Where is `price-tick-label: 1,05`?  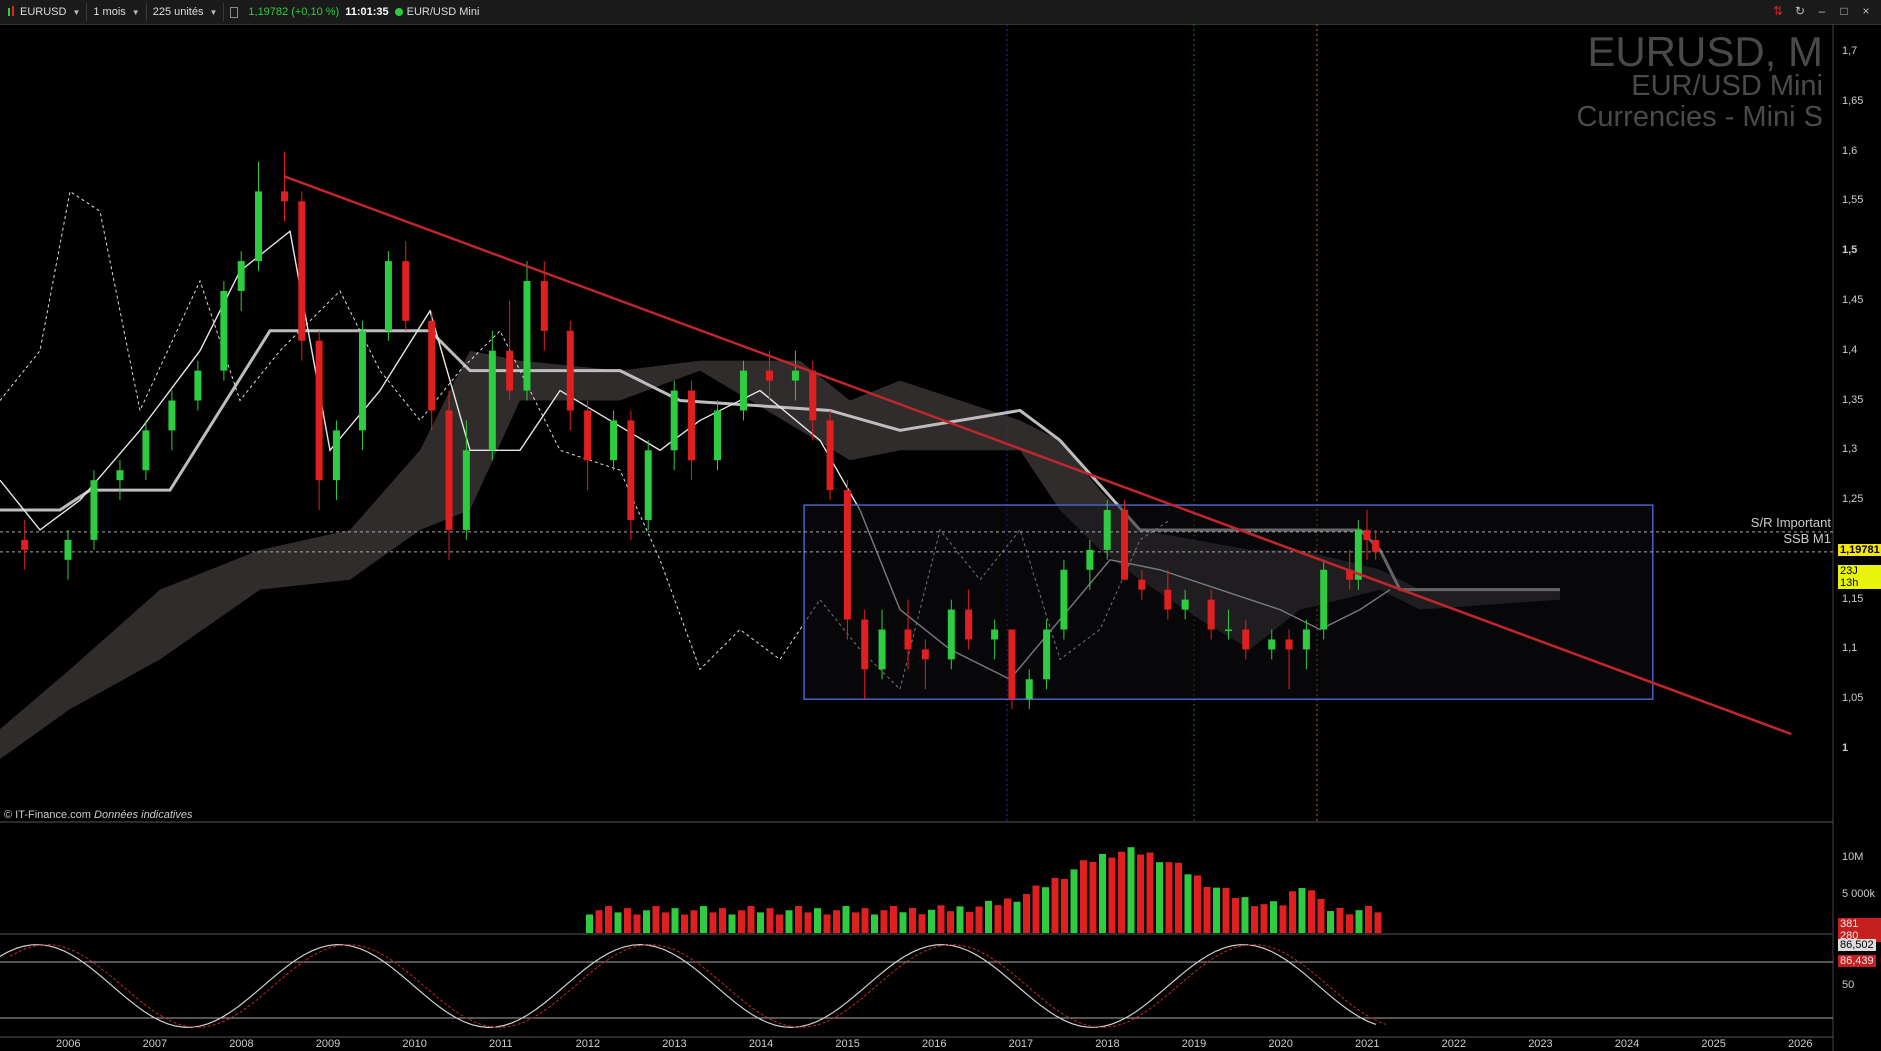
price-tick-label: 1,05 is located at coordinates (1853, 698).